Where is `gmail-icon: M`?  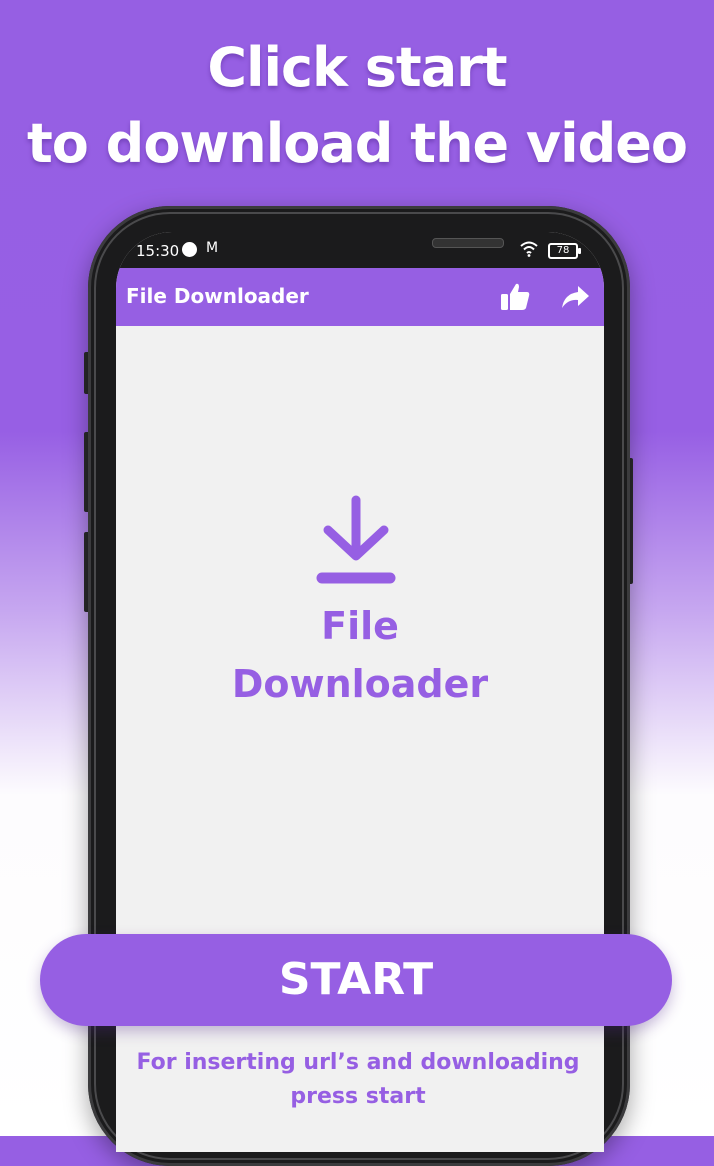
gmail-icon: M is located at coordinates (212, 248).